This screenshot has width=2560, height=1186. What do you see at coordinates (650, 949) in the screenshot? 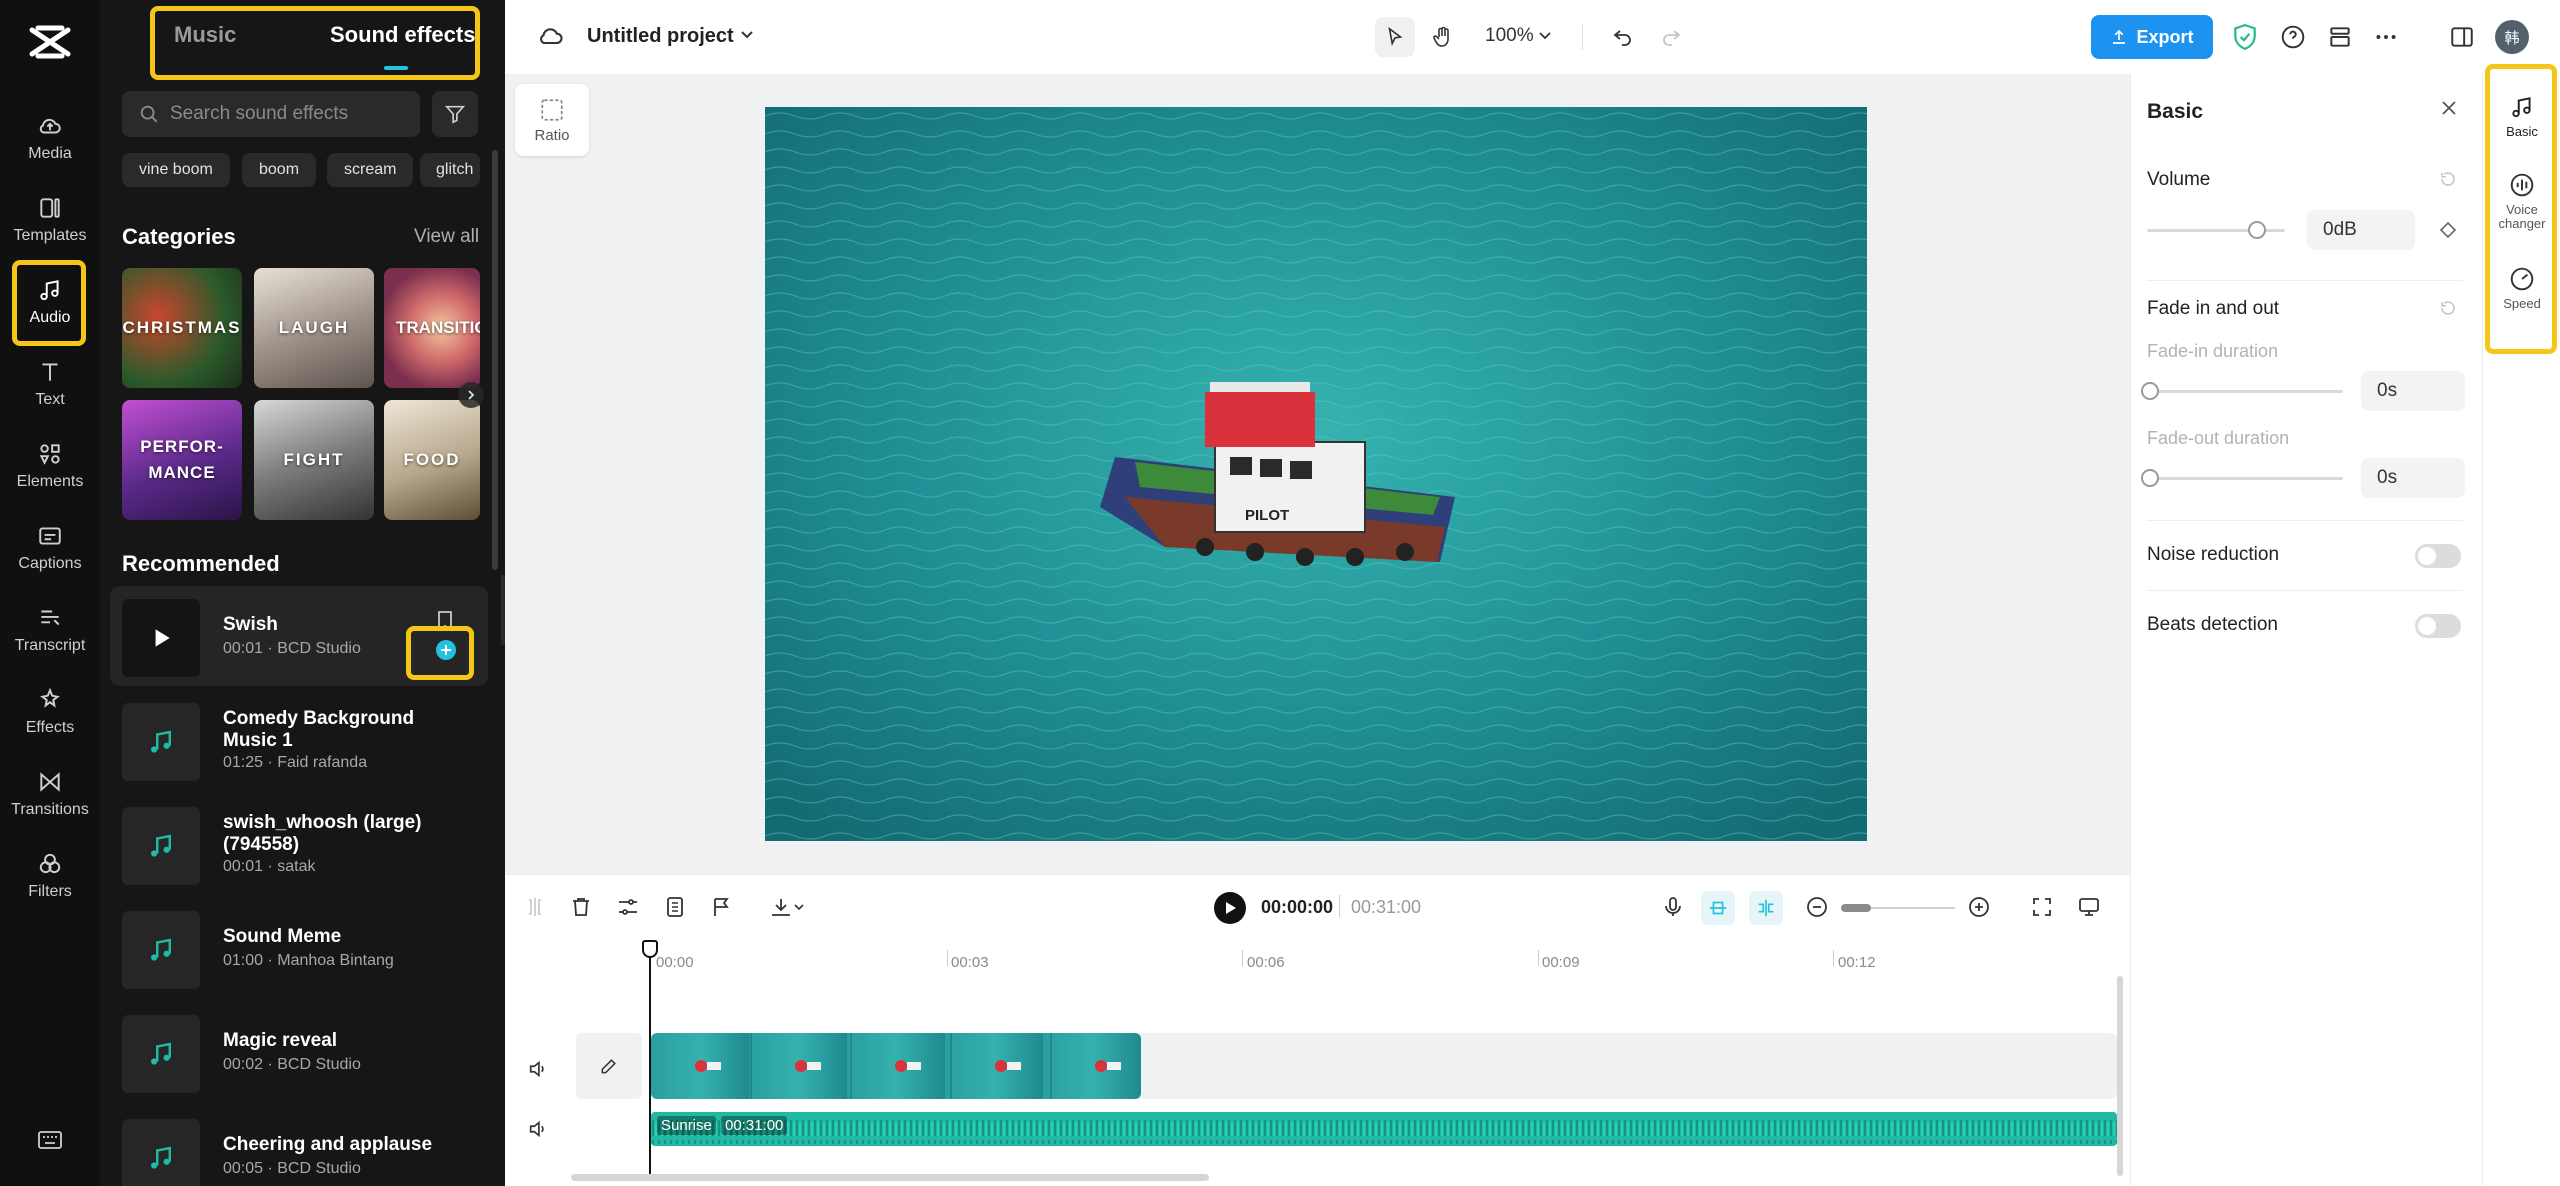
I see `playhead-handle` at bounding box center [650, 949].